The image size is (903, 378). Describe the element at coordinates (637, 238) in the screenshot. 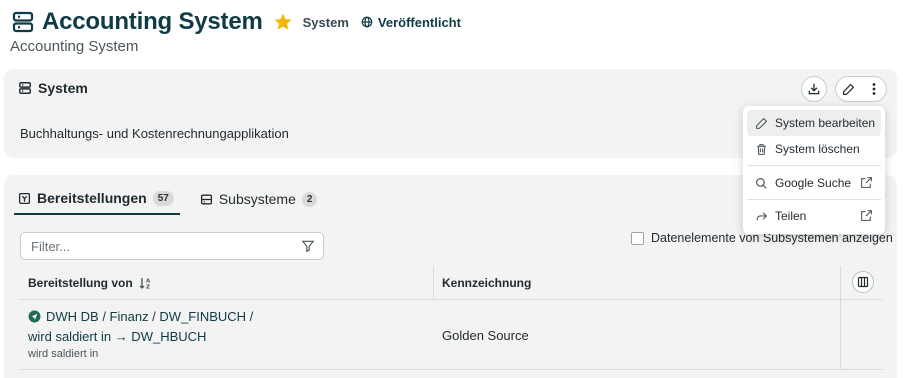

I see `show-sub-elements-checkbox` at that location.